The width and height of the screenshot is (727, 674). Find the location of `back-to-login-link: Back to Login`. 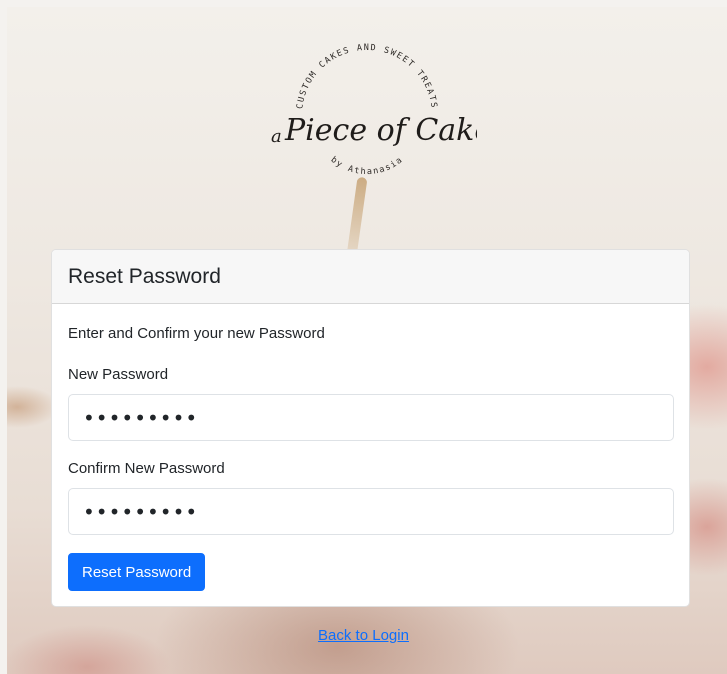

back-to-login-link: Back to Login is located at coordinates (363, 635).